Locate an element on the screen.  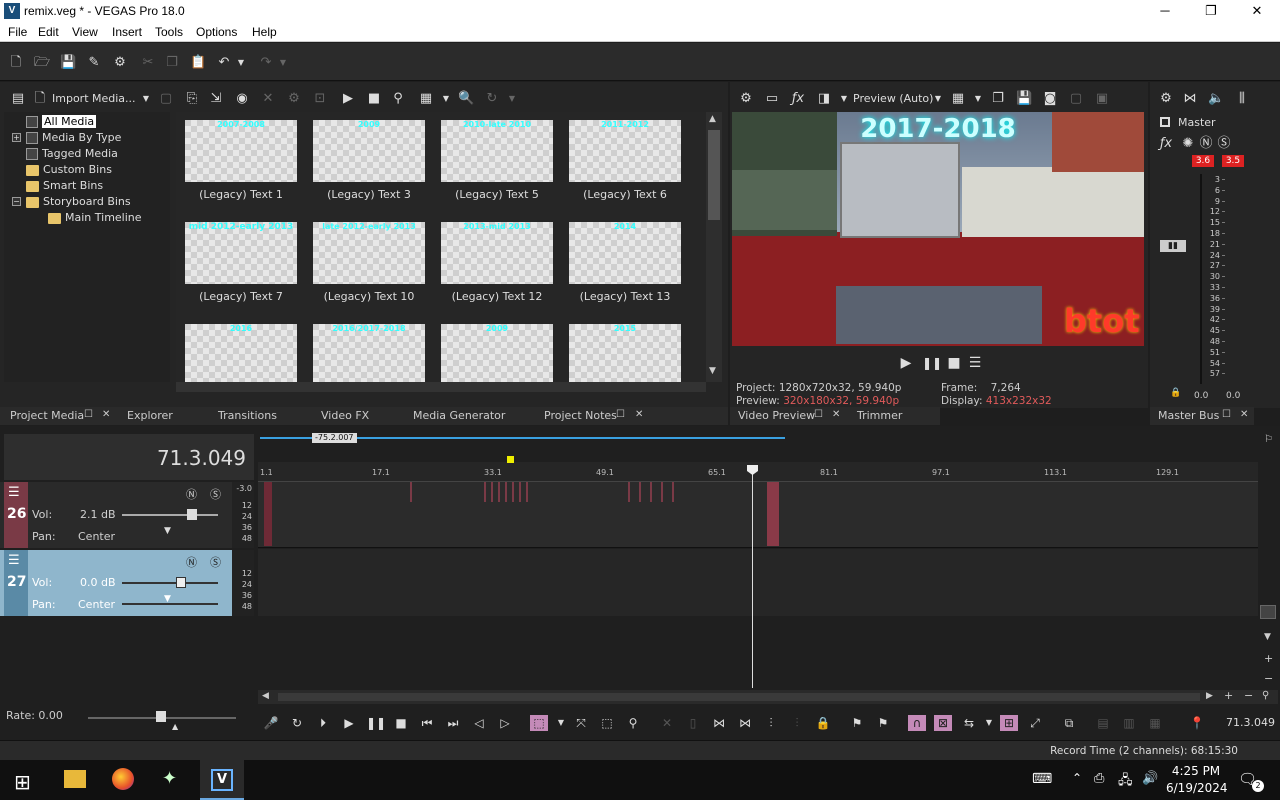
track-height-icon is located at coordinates (1268, 612).